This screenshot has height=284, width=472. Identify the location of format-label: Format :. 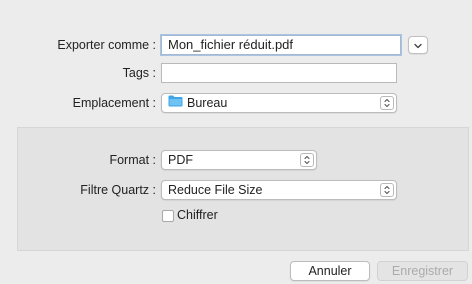
(132, 160).